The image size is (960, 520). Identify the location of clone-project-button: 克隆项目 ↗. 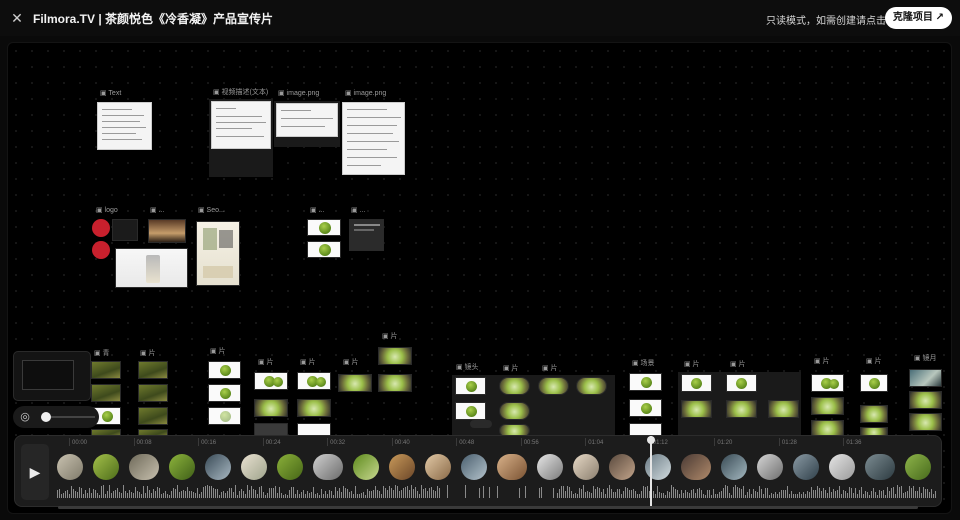
(918, 18).